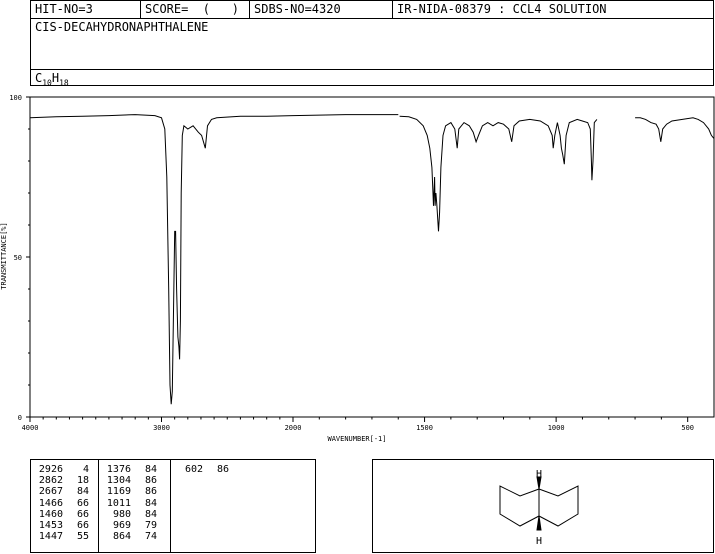  What do you see at coordinates (4, 255) in the screenshot?
I see `y-axis-label: TRANSMITTANCE[%]` at bounding box center [4, 255].